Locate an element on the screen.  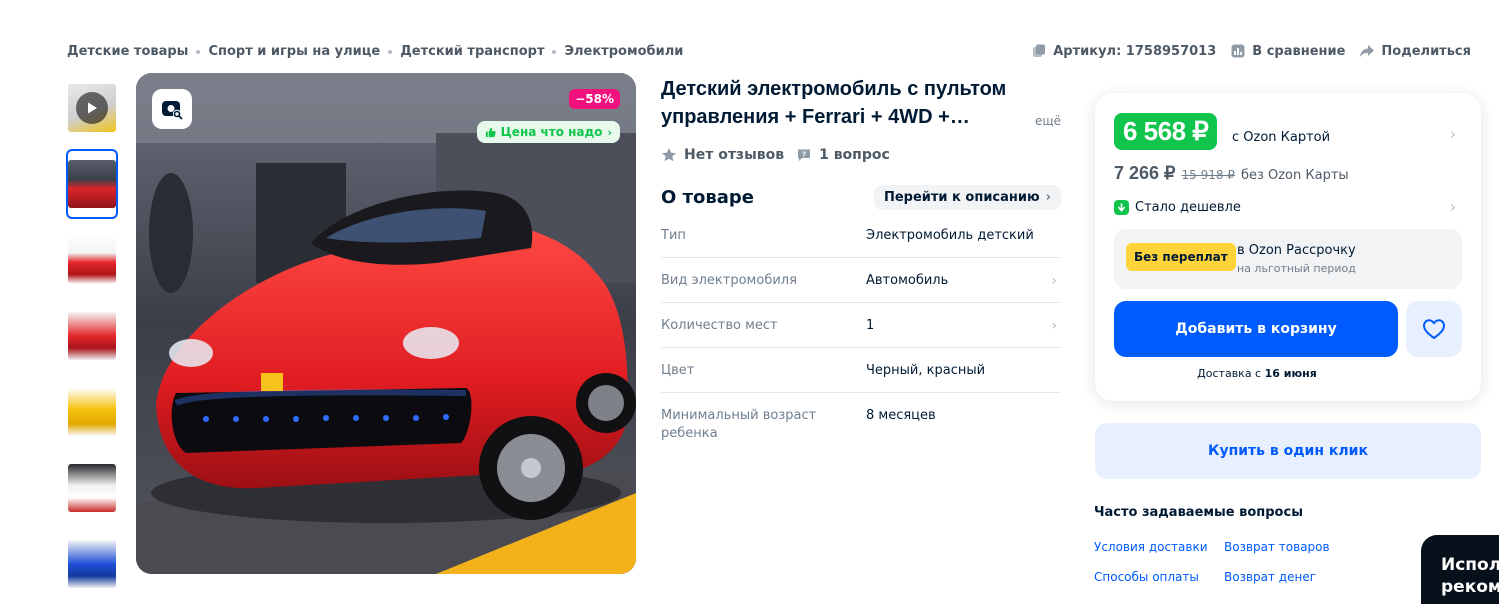
product-meta: Нет отзывов ? 1 вопрос is located at coordinates (775, 155).